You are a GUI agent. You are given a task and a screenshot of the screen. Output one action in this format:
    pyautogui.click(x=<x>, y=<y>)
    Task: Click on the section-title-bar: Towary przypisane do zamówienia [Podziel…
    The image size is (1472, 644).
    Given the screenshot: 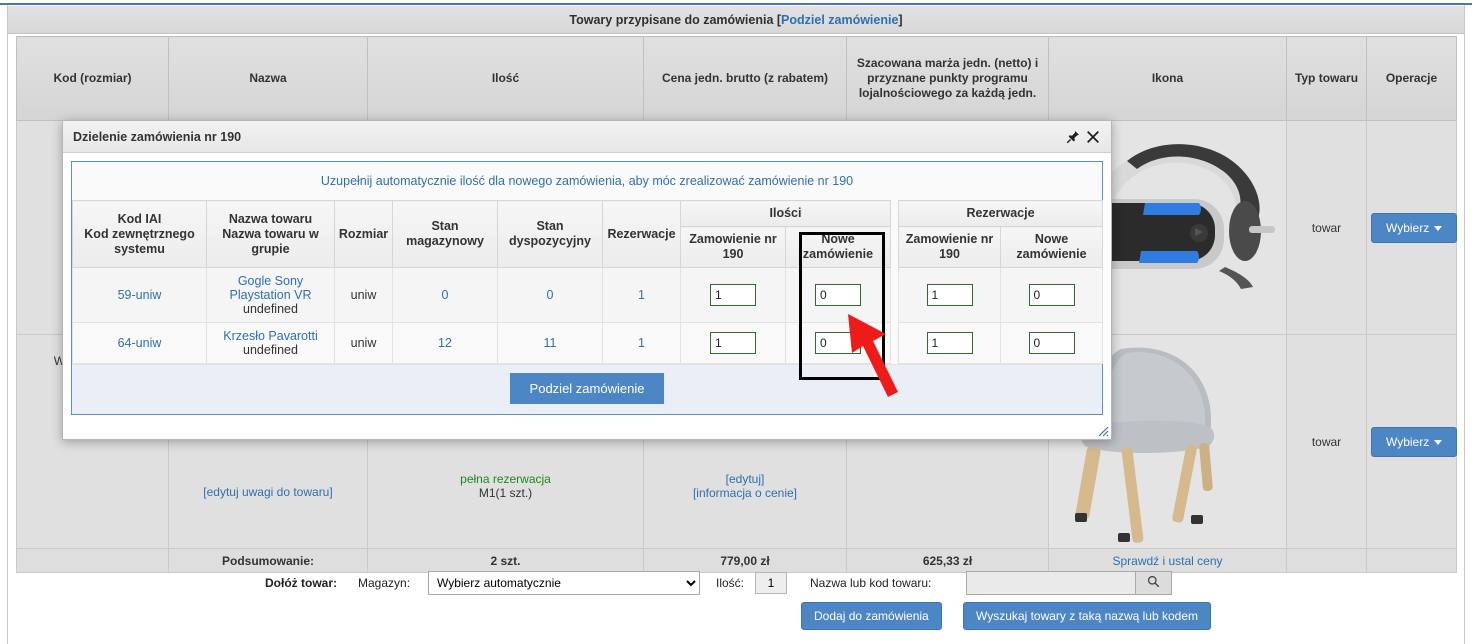 What is the action you would take?
    pyautogui.click(x=736, y=20)
    